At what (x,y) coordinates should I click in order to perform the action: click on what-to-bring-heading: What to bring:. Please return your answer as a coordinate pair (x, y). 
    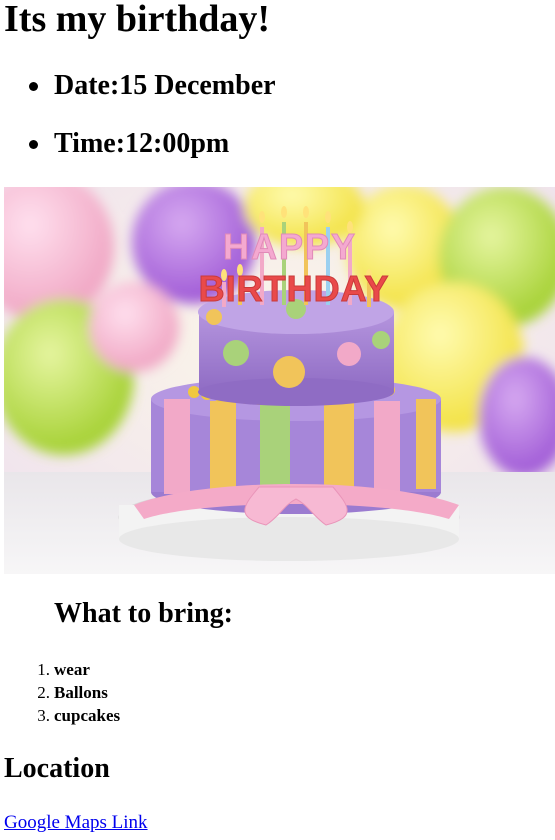
    Looking at the image, I should click on (143, 613).